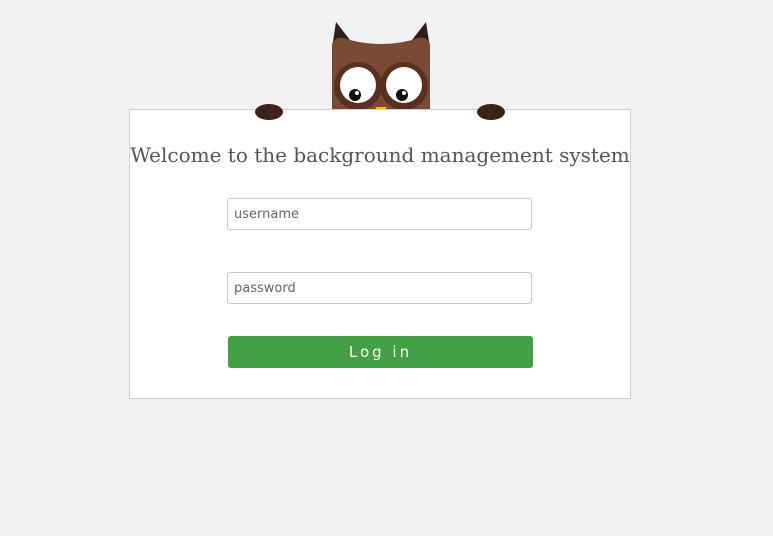 Image resolution: width=773 pixels, height=536 pixels. I want to click on login-button: Log in, so click(380, 352).